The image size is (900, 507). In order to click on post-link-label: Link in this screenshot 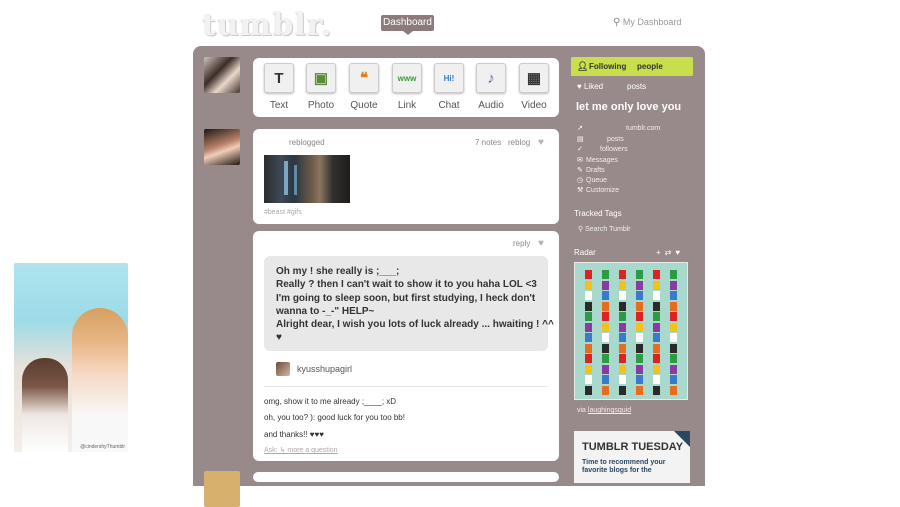, I will do `click(407, 105)`.